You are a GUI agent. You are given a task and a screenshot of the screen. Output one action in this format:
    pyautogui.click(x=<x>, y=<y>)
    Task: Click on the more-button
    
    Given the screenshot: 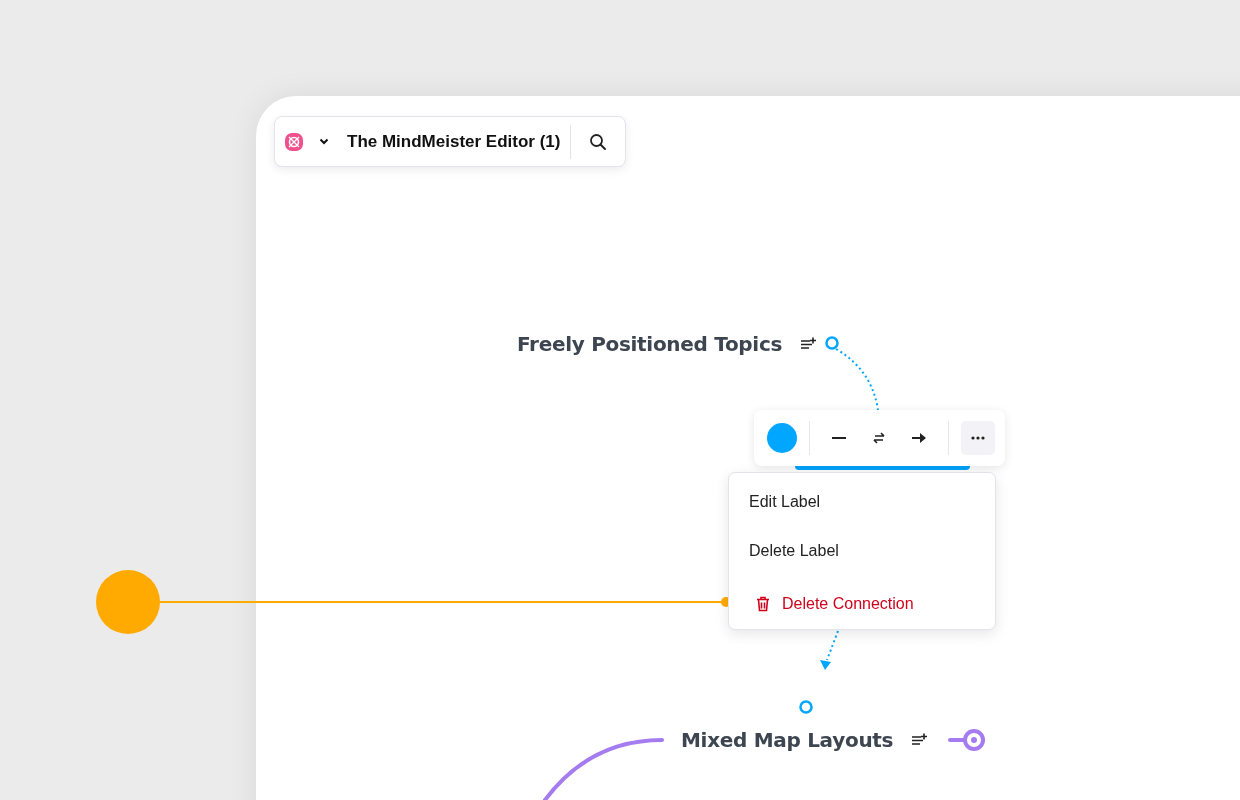 What is the action you would take?
    pyautogui.click(x=978, y=438)
    